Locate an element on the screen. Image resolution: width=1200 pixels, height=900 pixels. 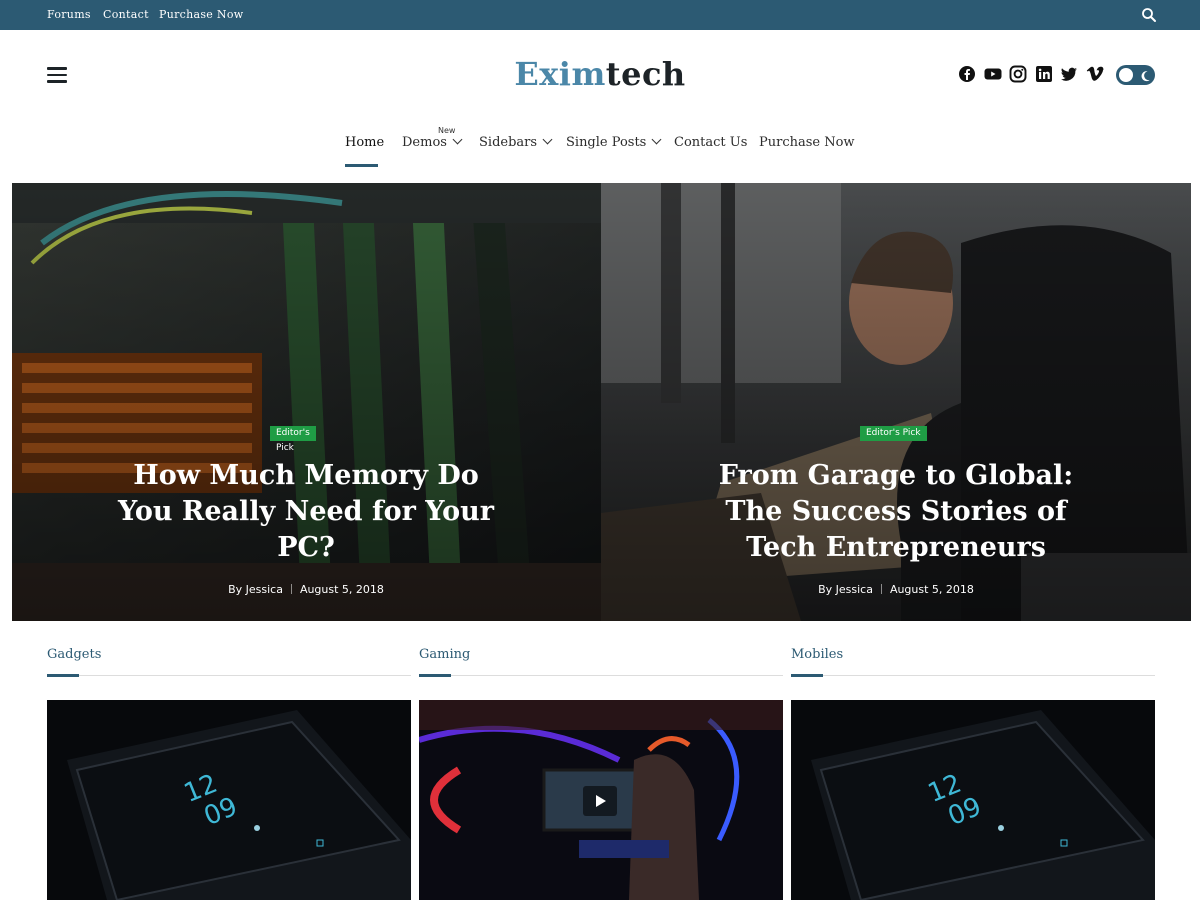
youtube-icon is located at coordinates (994, 75).